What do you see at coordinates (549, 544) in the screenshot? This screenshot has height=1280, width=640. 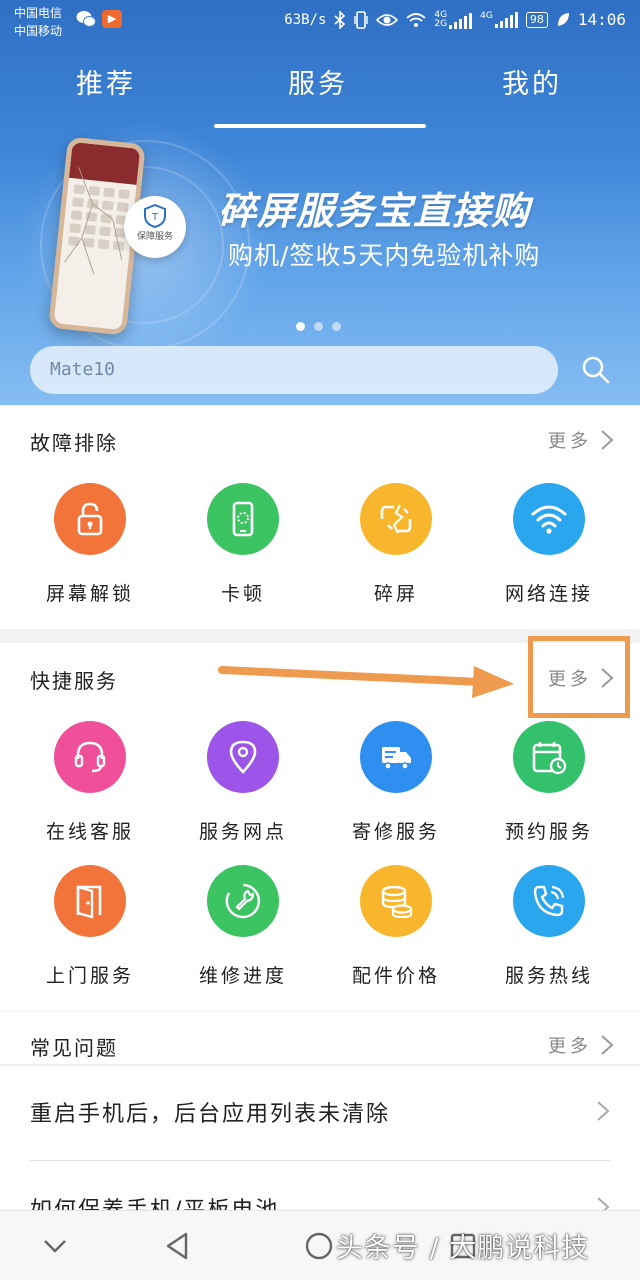 I see `grid-item-network: 网络连接` at bounding box center [549, 544].